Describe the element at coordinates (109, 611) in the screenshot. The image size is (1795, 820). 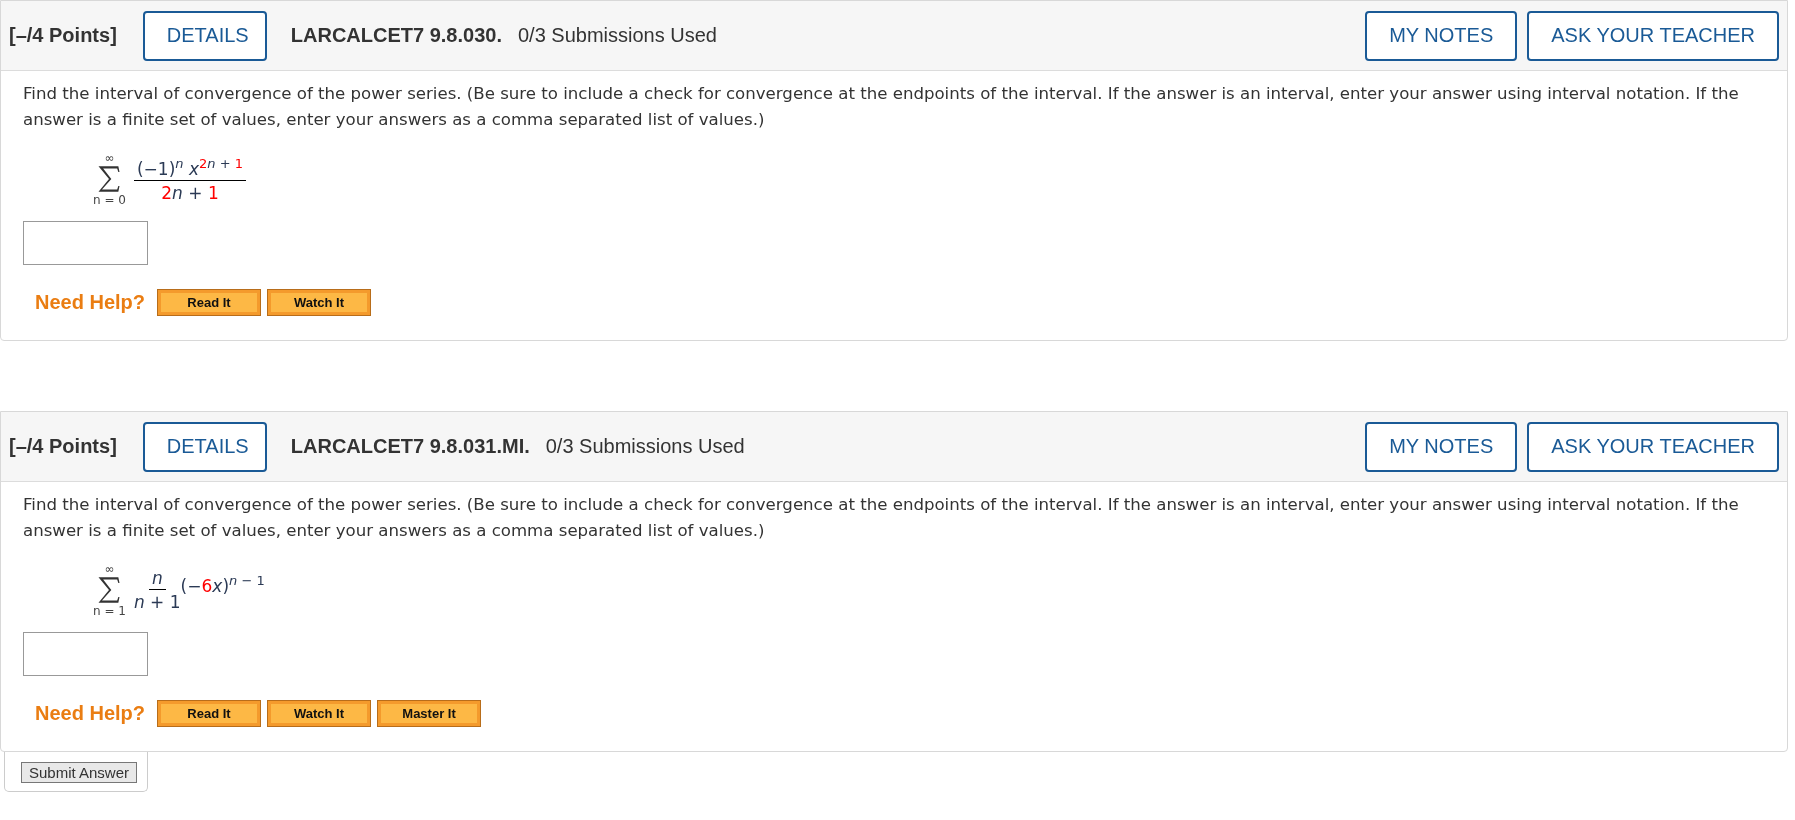
I see `sum-lower-limit: n = 1` at that location.